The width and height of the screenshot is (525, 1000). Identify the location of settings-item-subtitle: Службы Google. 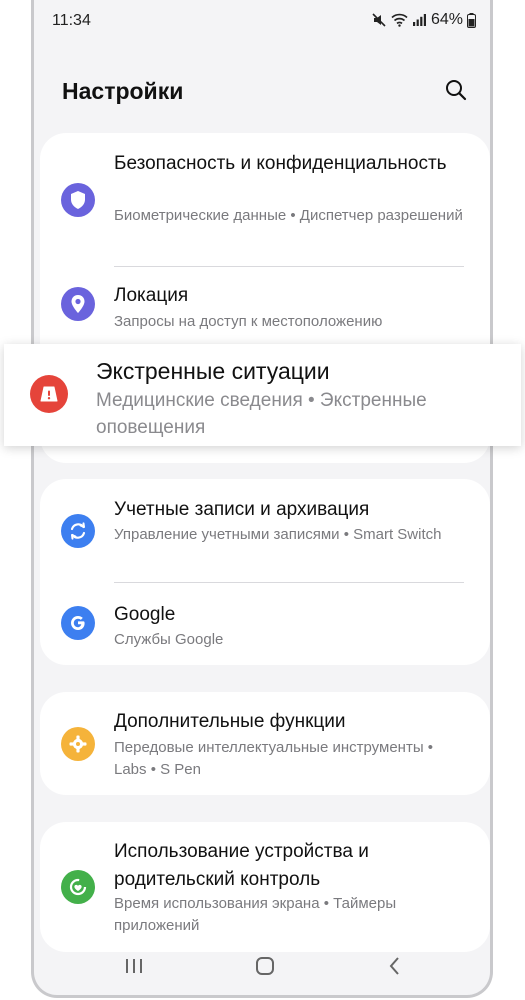
(169, 639).